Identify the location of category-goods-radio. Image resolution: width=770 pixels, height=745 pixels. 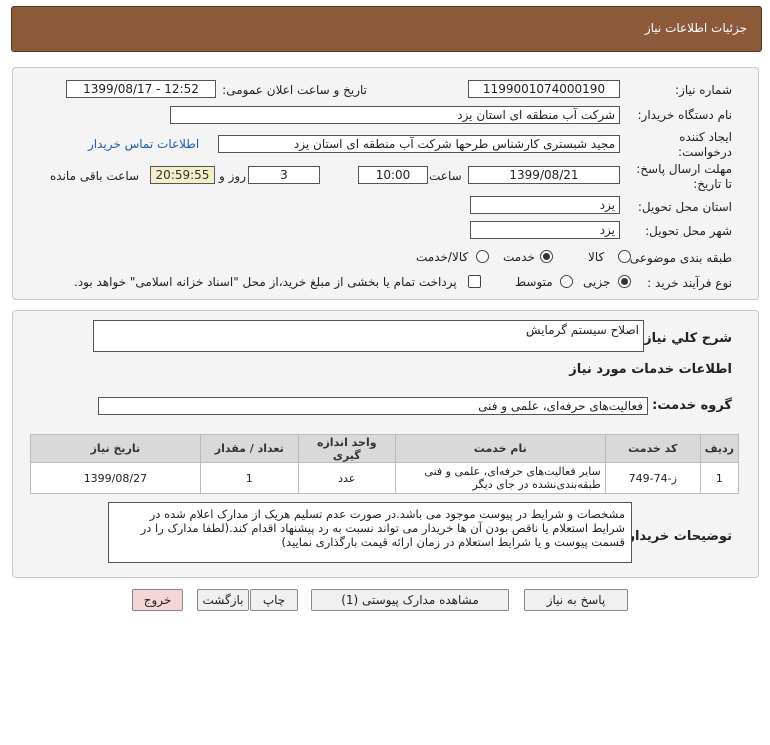
(624, 256).